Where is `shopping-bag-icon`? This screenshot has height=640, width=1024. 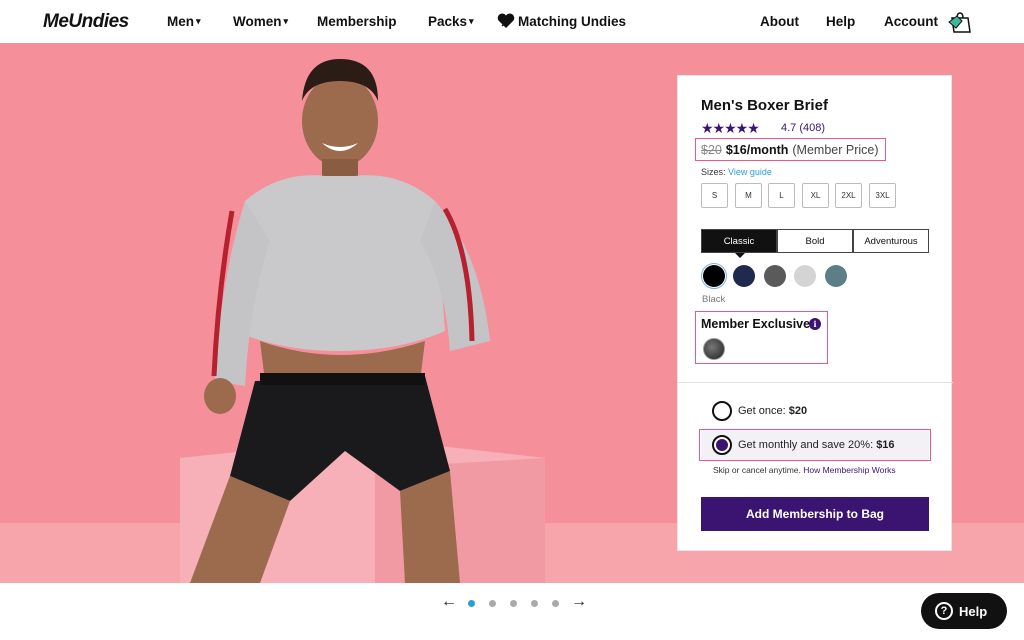
shopping-bag-icon is located at coordinates (961, 22).